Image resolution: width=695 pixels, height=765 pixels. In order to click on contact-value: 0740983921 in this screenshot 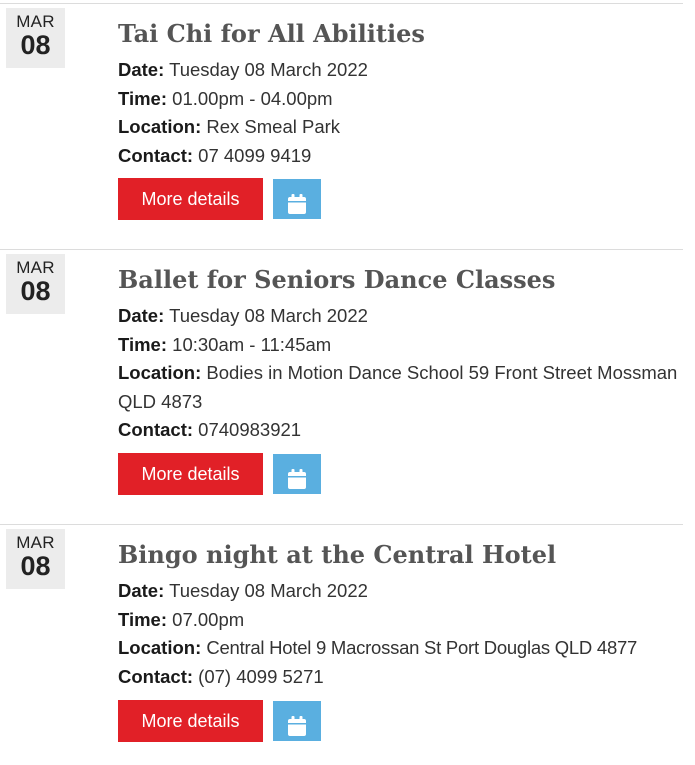, I will do `click(250, 429)`.